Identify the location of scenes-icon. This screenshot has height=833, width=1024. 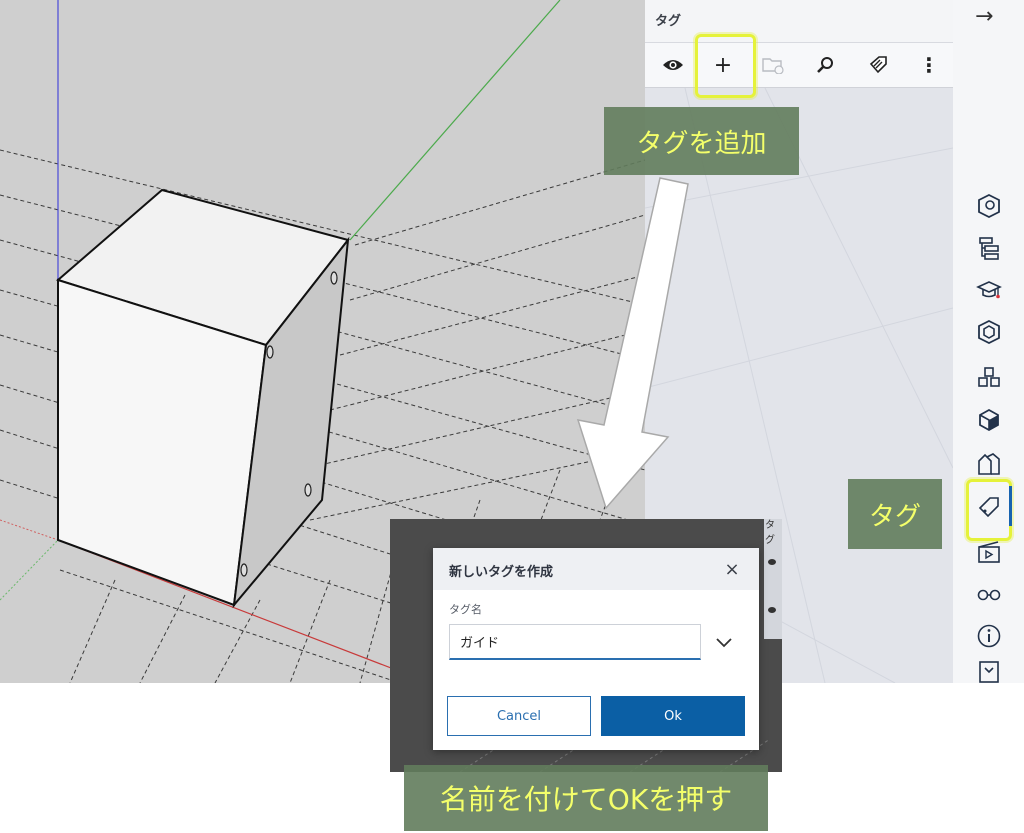
(989, 464).